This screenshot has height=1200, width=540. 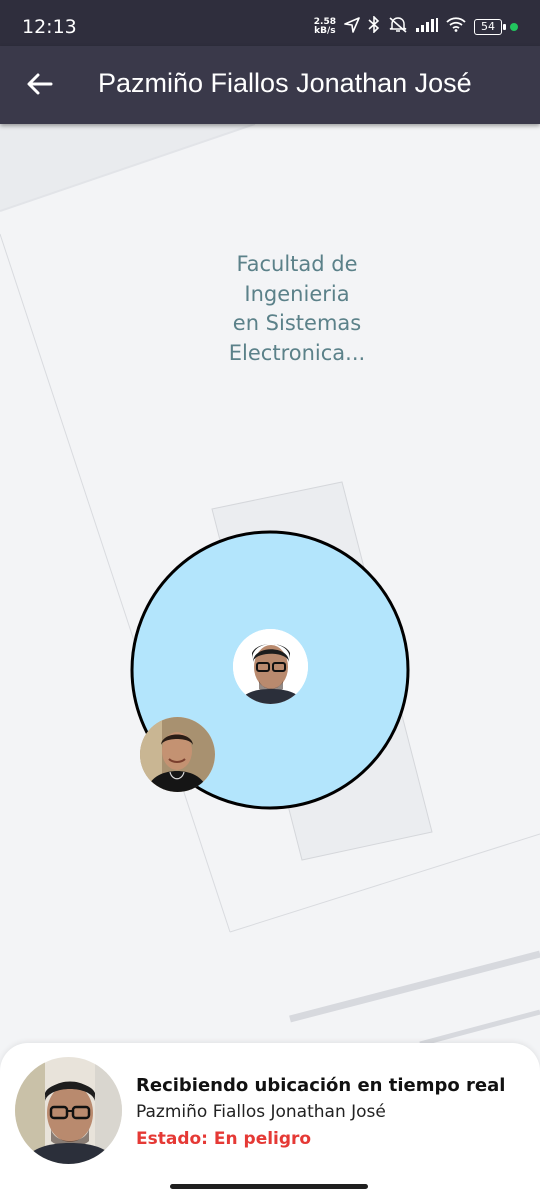 What do you see at coordinates (270, 23) in the screenshot?
I see `status-bar: 12:13 2.58 kB/s 54` at bounding box center [270, 23].